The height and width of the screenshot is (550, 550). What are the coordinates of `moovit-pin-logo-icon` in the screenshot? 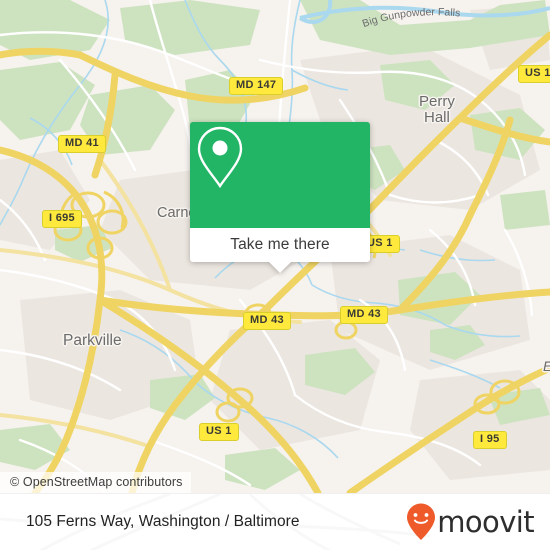 It's located at (421, 521).